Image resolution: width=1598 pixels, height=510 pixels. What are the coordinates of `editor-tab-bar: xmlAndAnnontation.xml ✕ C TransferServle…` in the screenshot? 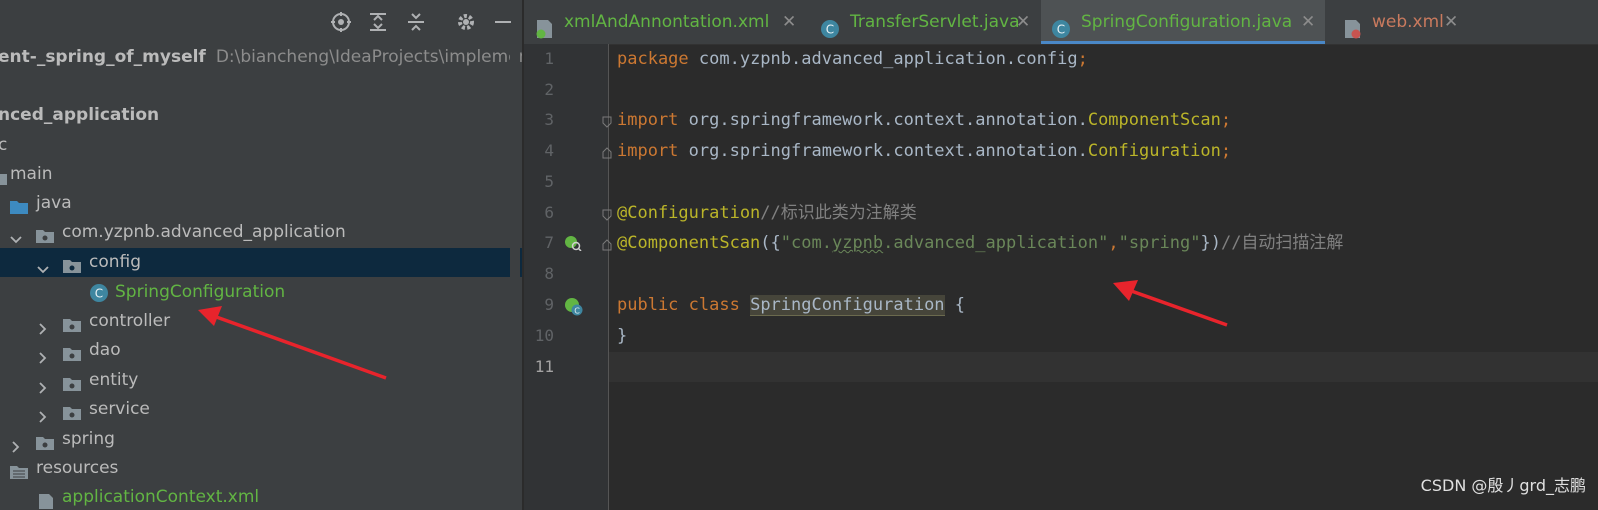 It's located at (1061, 22).